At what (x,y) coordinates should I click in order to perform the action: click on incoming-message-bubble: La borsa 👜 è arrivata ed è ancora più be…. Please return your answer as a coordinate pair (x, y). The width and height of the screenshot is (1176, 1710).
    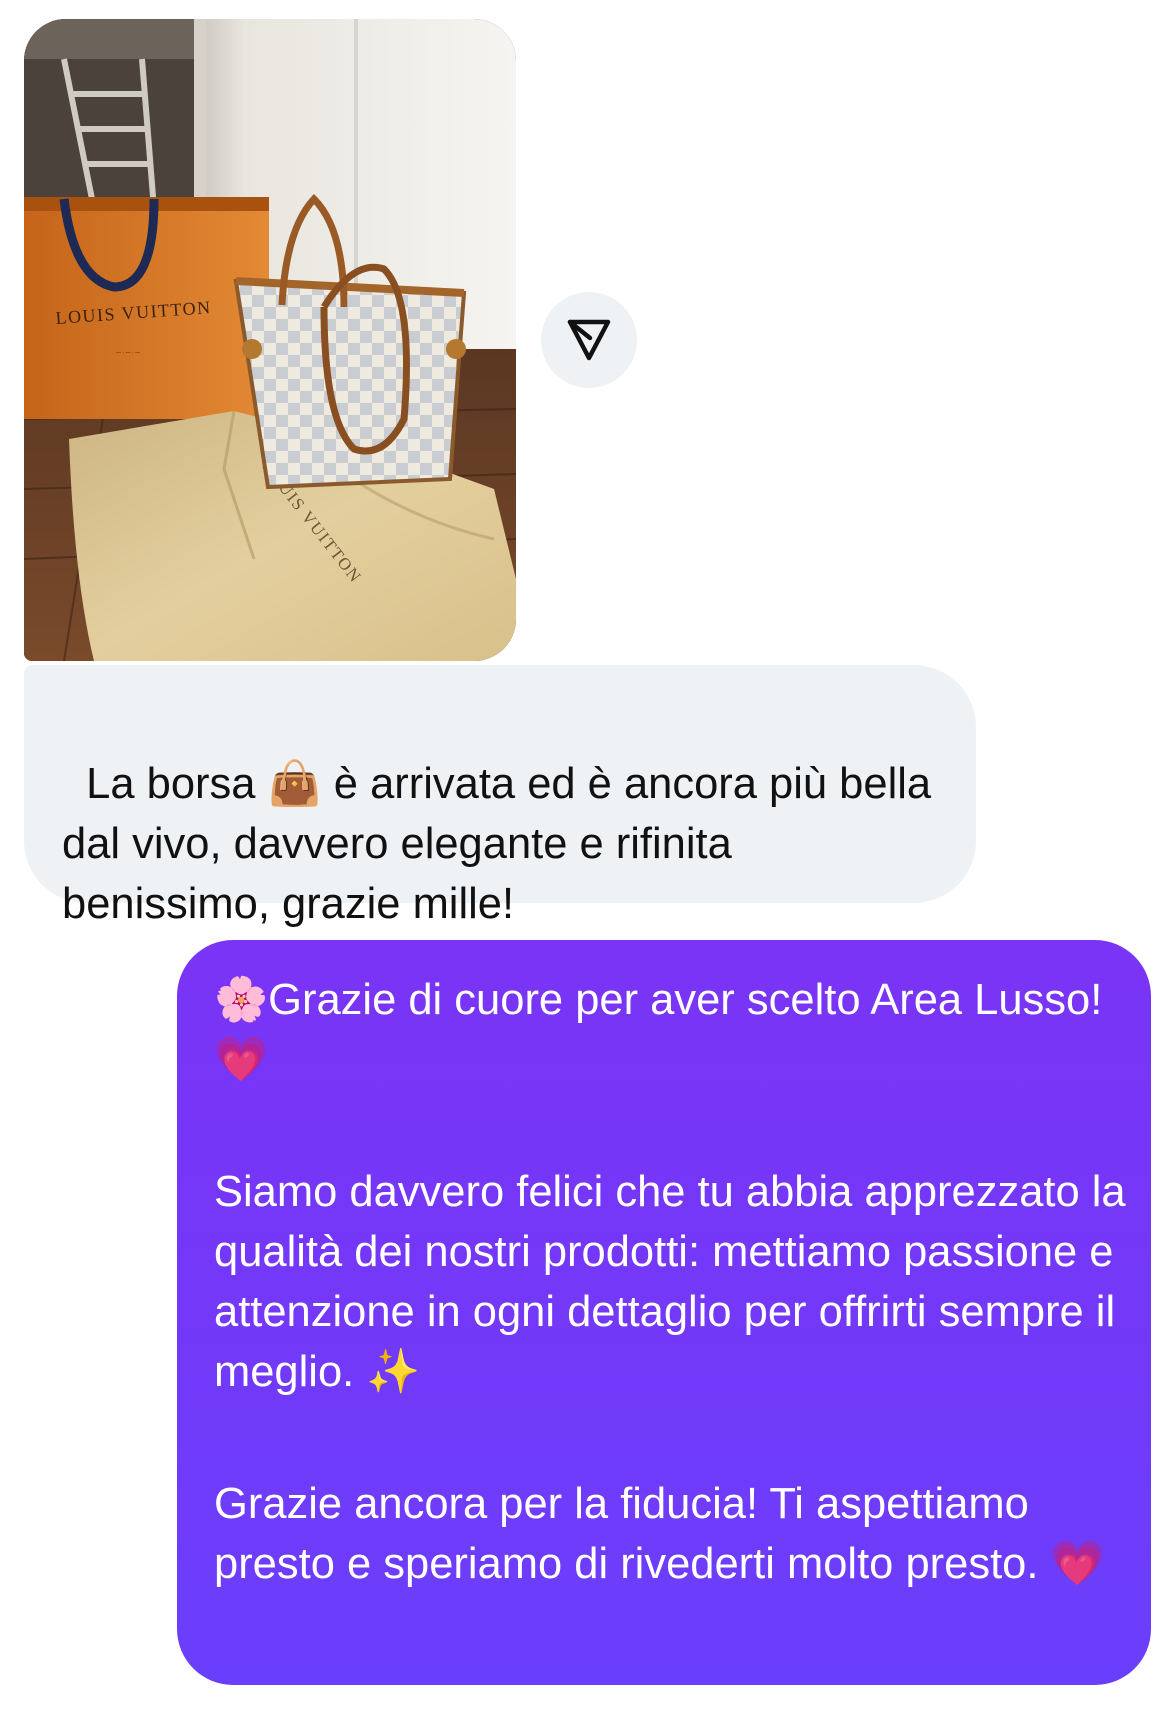
    Looking at the image, I should click on (500, 796).